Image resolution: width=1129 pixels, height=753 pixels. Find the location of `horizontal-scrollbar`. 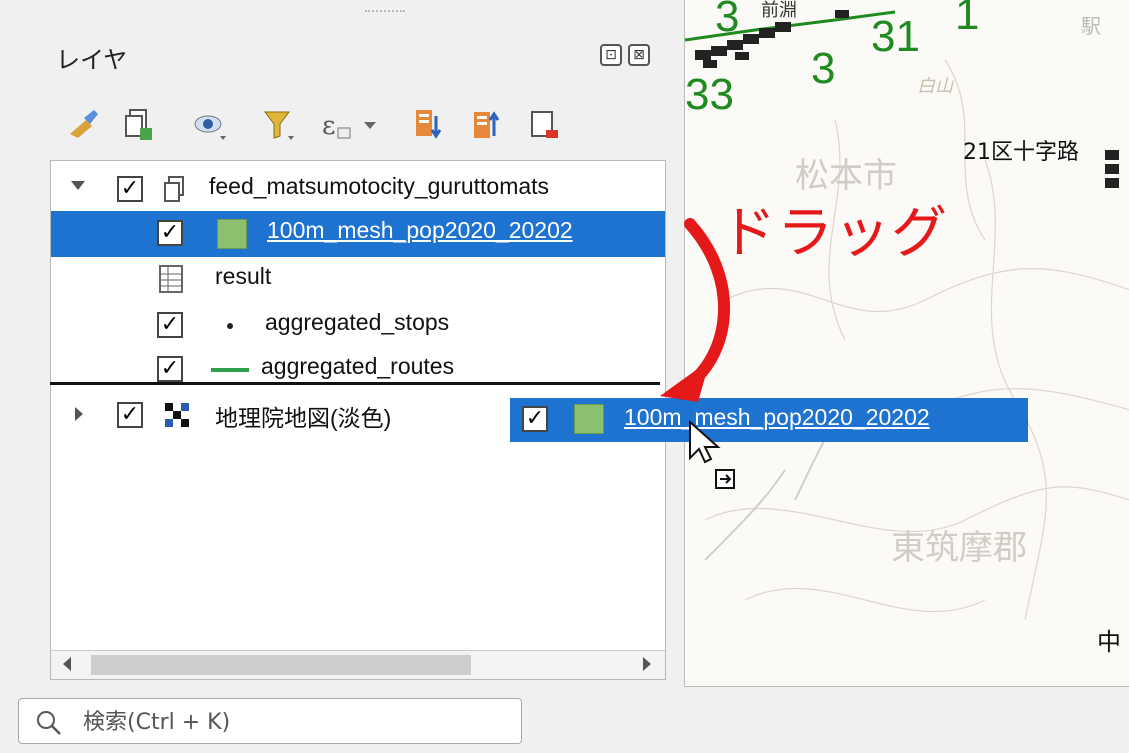

horizontal-scrollbar is located at coordinates (358, 664).